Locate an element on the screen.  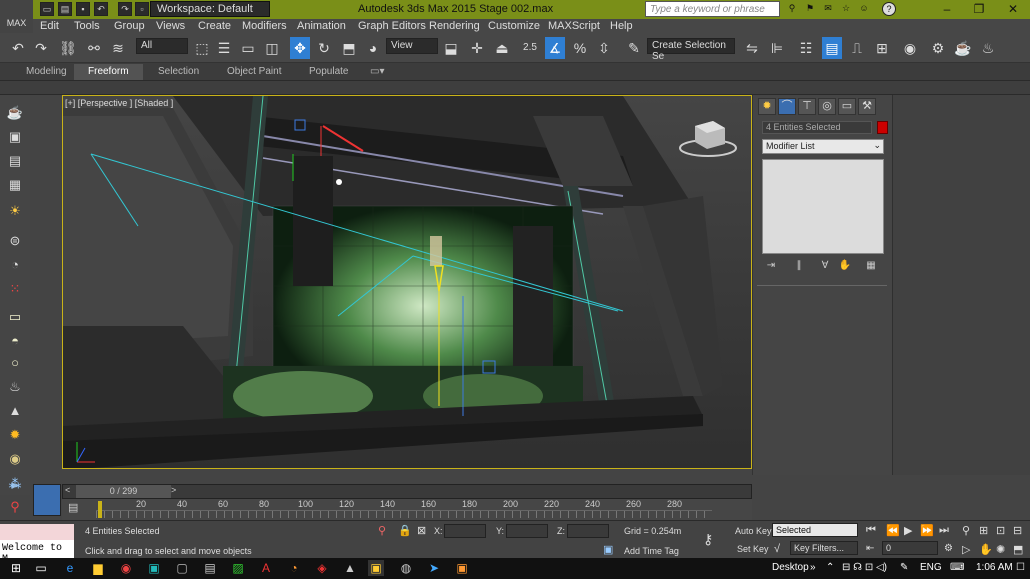
show-hidden-icons: ⌃ is located at coordinates (830, 567).